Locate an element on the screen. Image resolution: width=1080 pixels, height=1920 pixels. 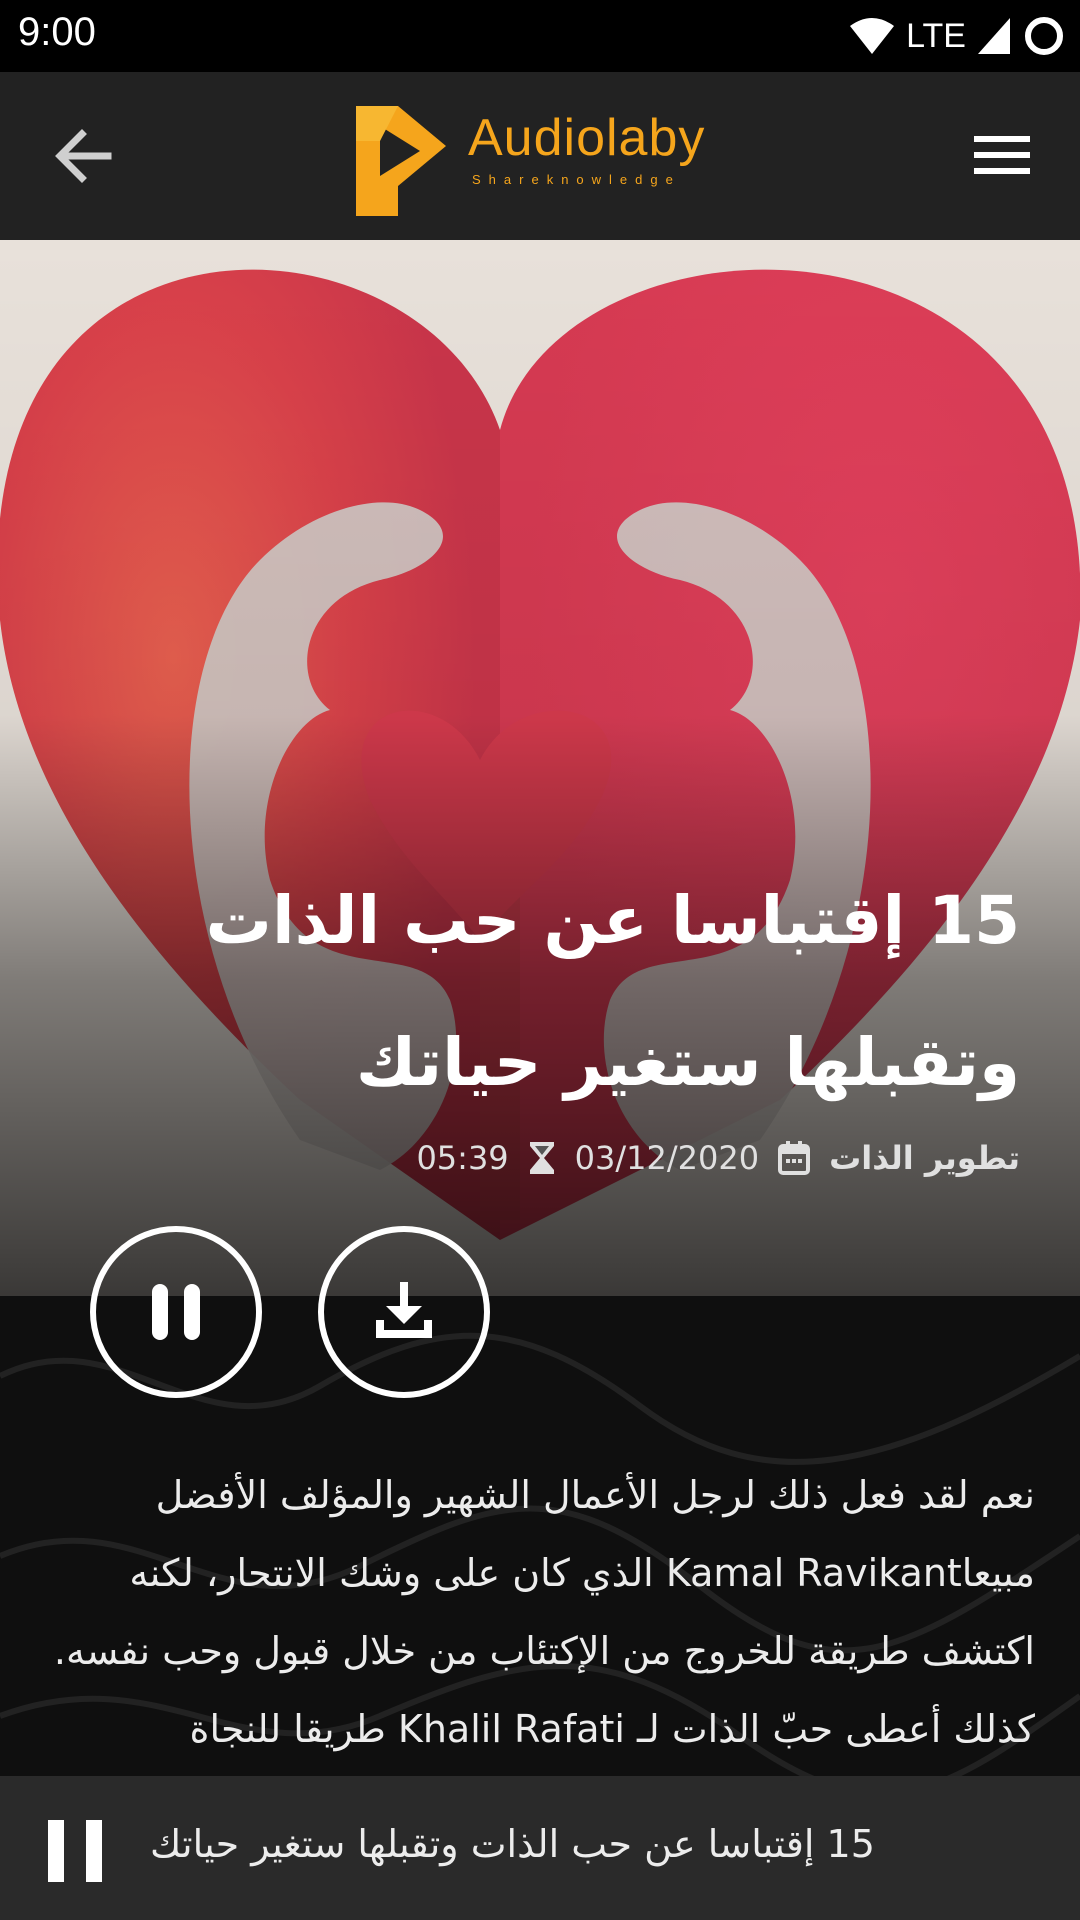
status-bar: 9:00 LTE is located at coordinates (540, 36).